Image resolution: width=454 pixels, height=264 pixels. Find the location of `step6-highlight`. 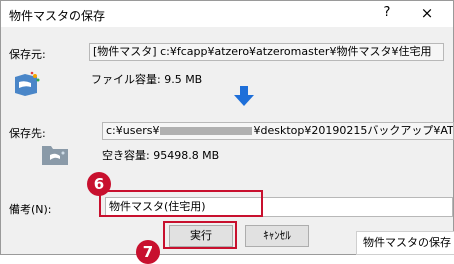

step6-highlight is located at coordinates (181, 203).